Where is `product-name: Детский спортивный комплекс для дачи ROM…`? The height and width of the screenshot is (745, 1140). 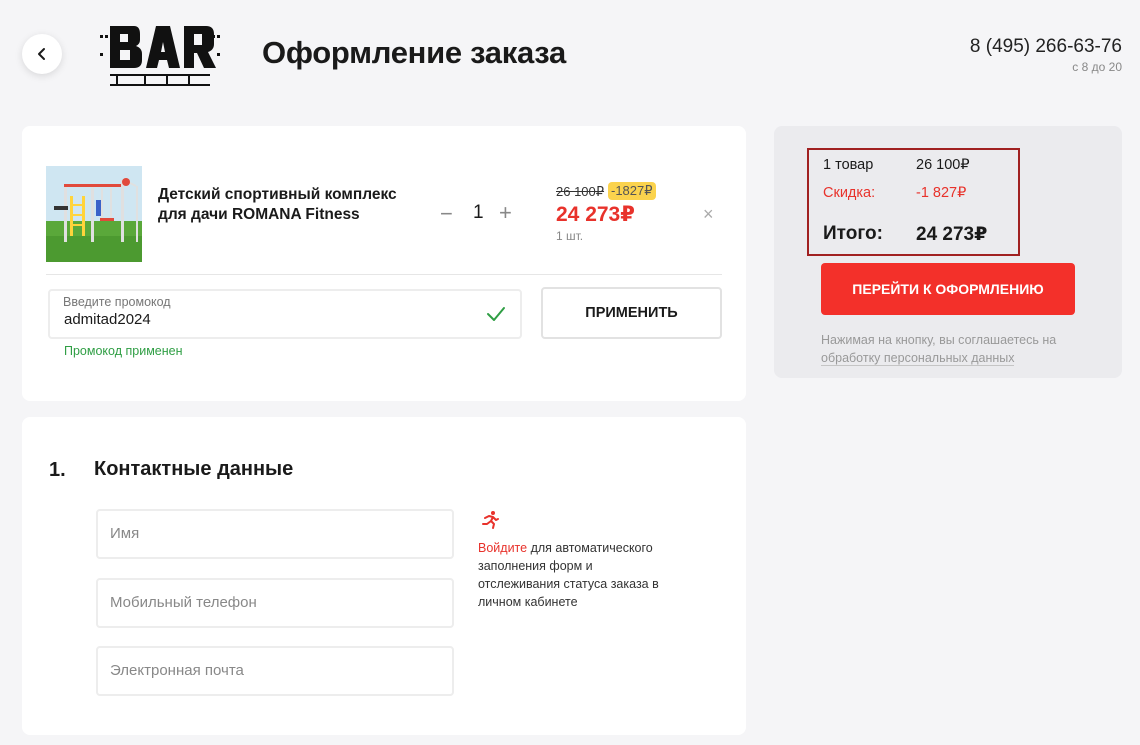
product-name: Детский спортивный комплекс для дачи ROM… is located at coordinates (288, 204).